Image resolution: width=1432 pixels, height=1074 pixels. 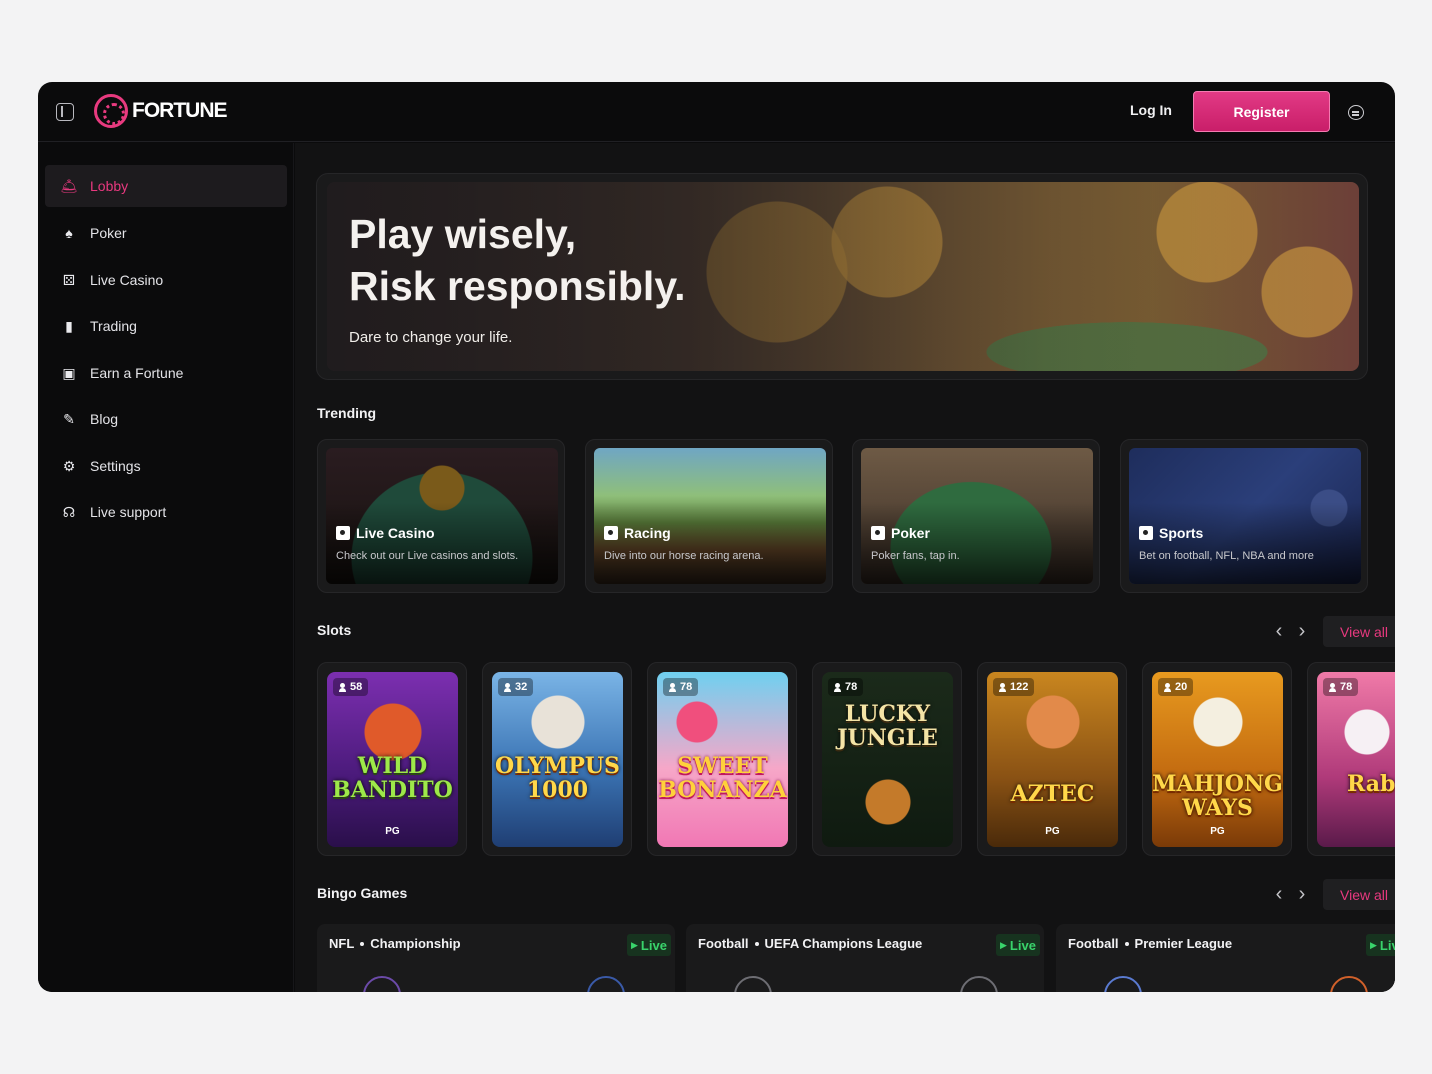 I want to click on slot-card-mahjong-ways: 20 MAHJONG WAYS PG, so click(x=1217, y=759).